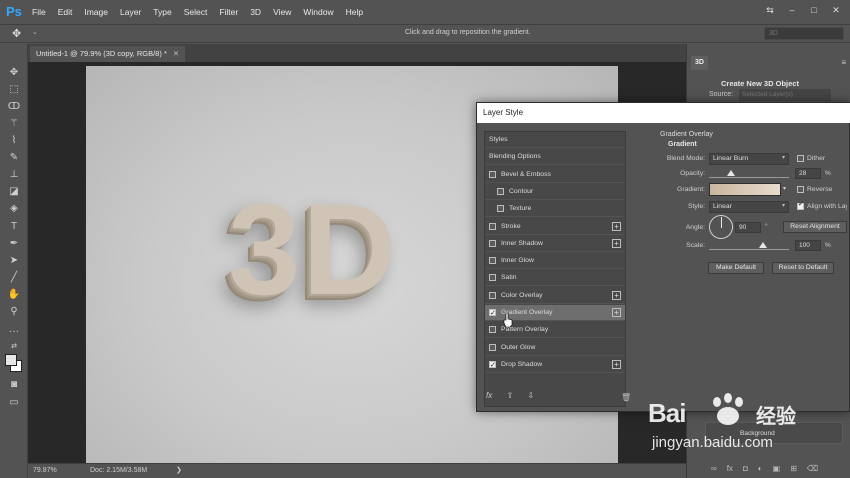  I want to click on menu-edit: Edit, so click(65, 12).